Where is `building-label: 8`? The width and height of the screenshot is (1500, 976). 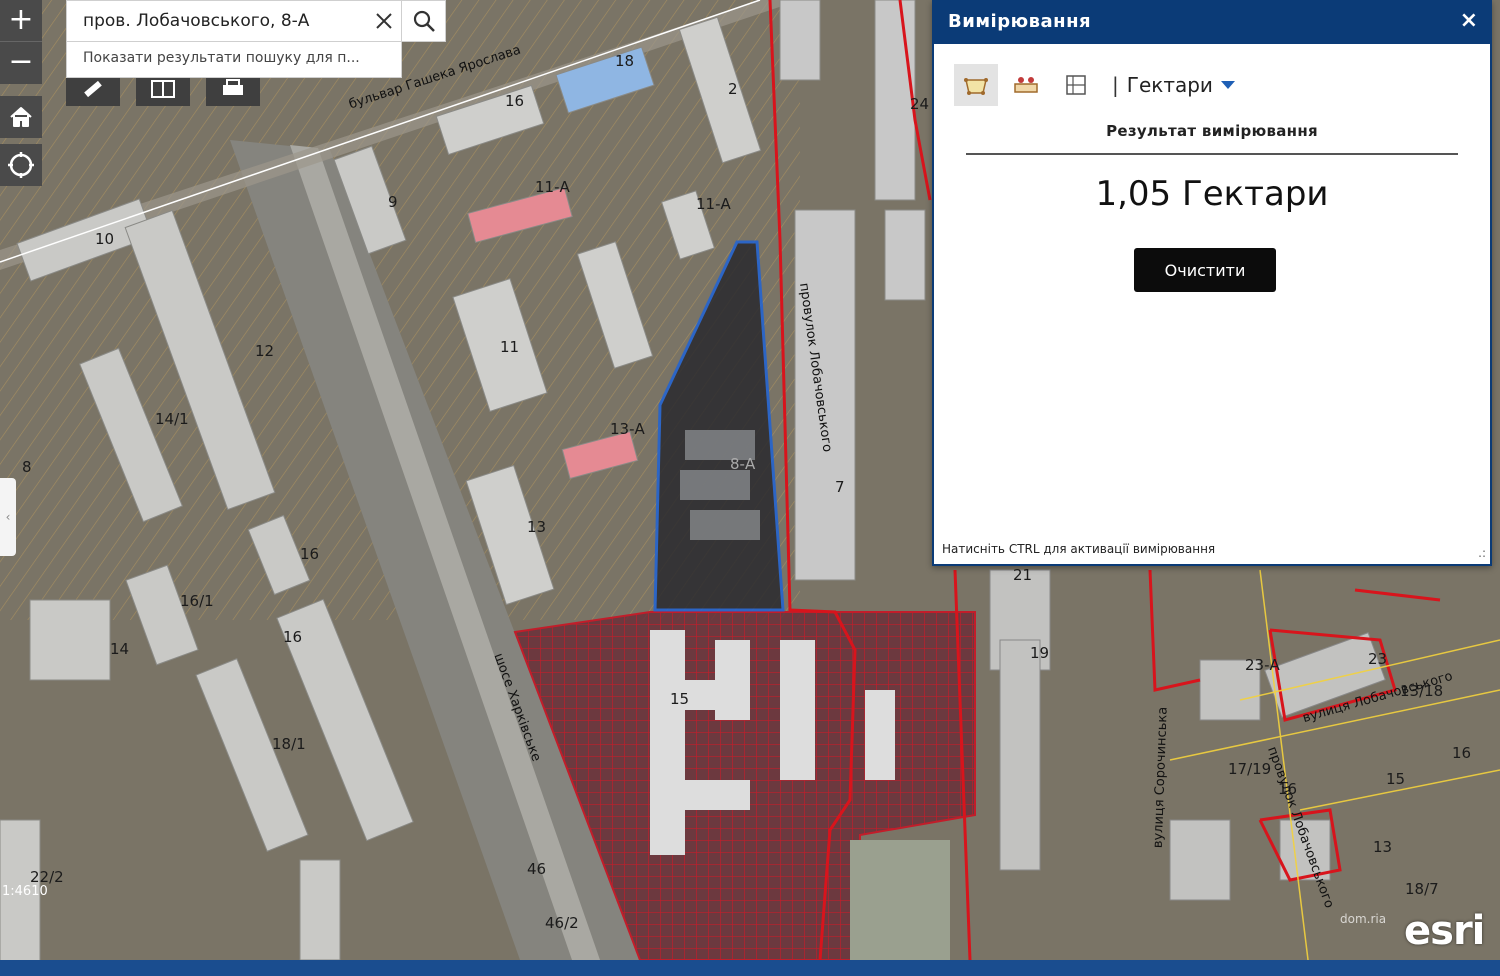
building-label: 8 is located at coordinates (27, 467).